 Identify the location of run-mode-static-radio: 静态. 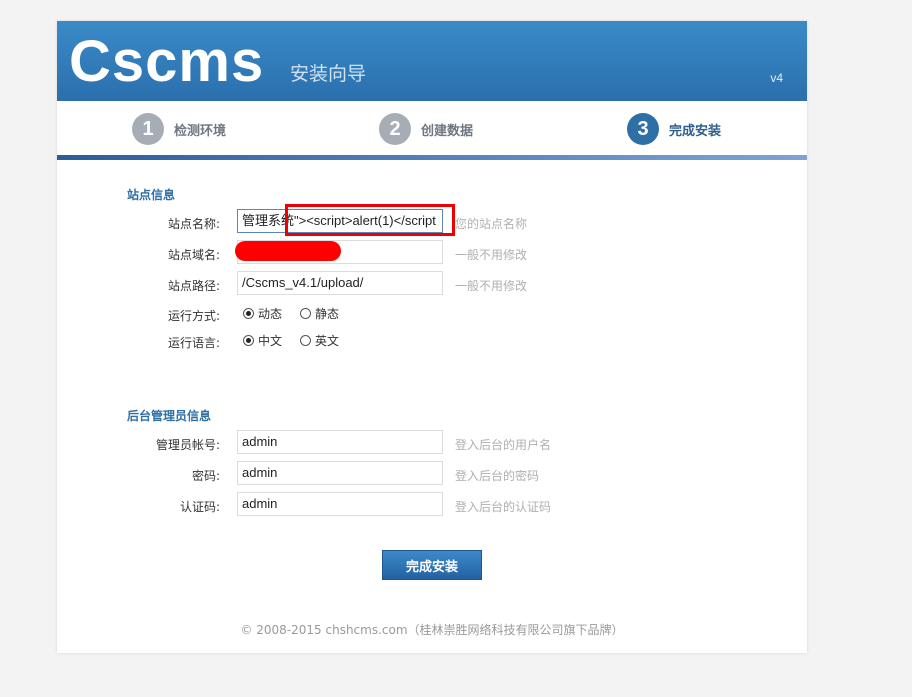
(319, 313).